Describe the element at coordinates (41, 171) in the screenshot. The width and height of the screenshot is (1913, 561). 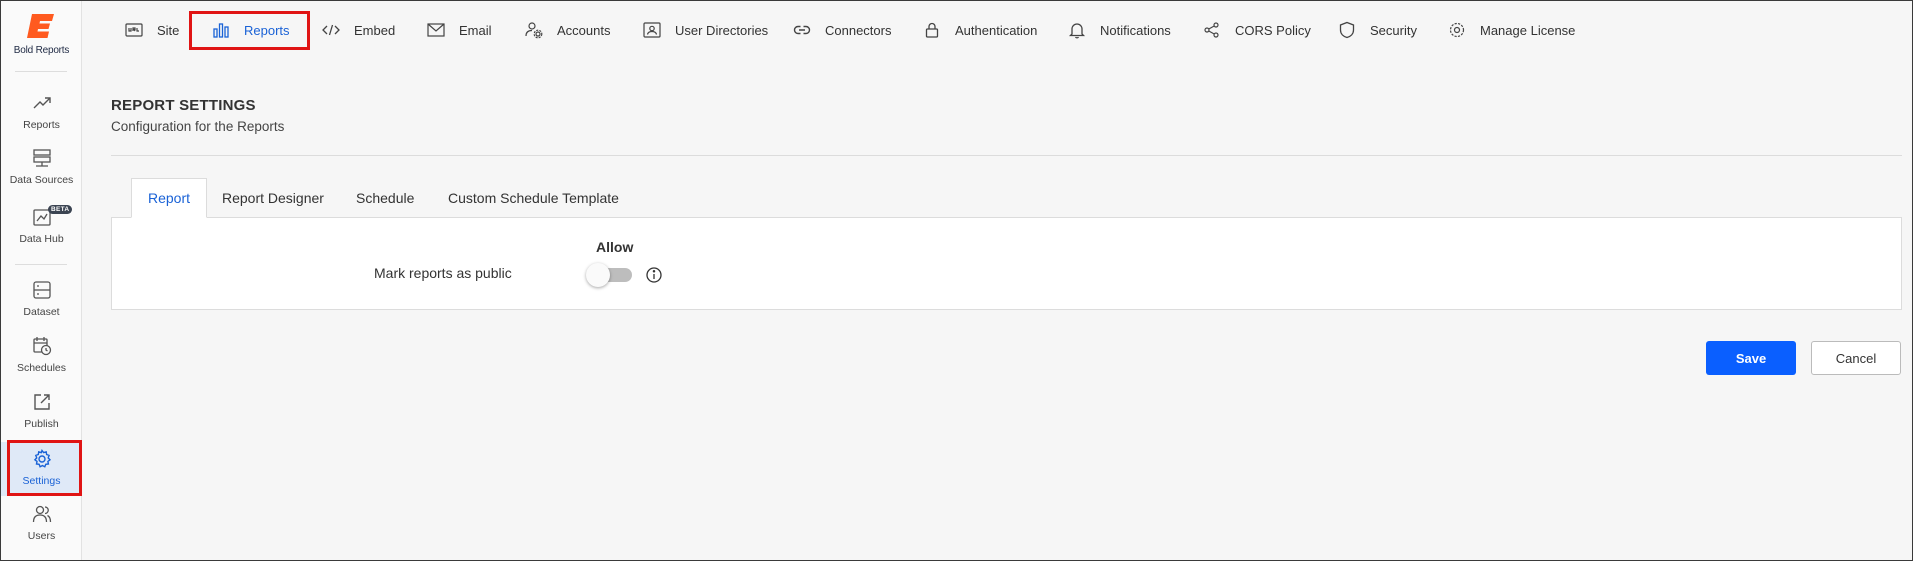
I see `sidebar-item-data-sources: Data Sources` at that location.